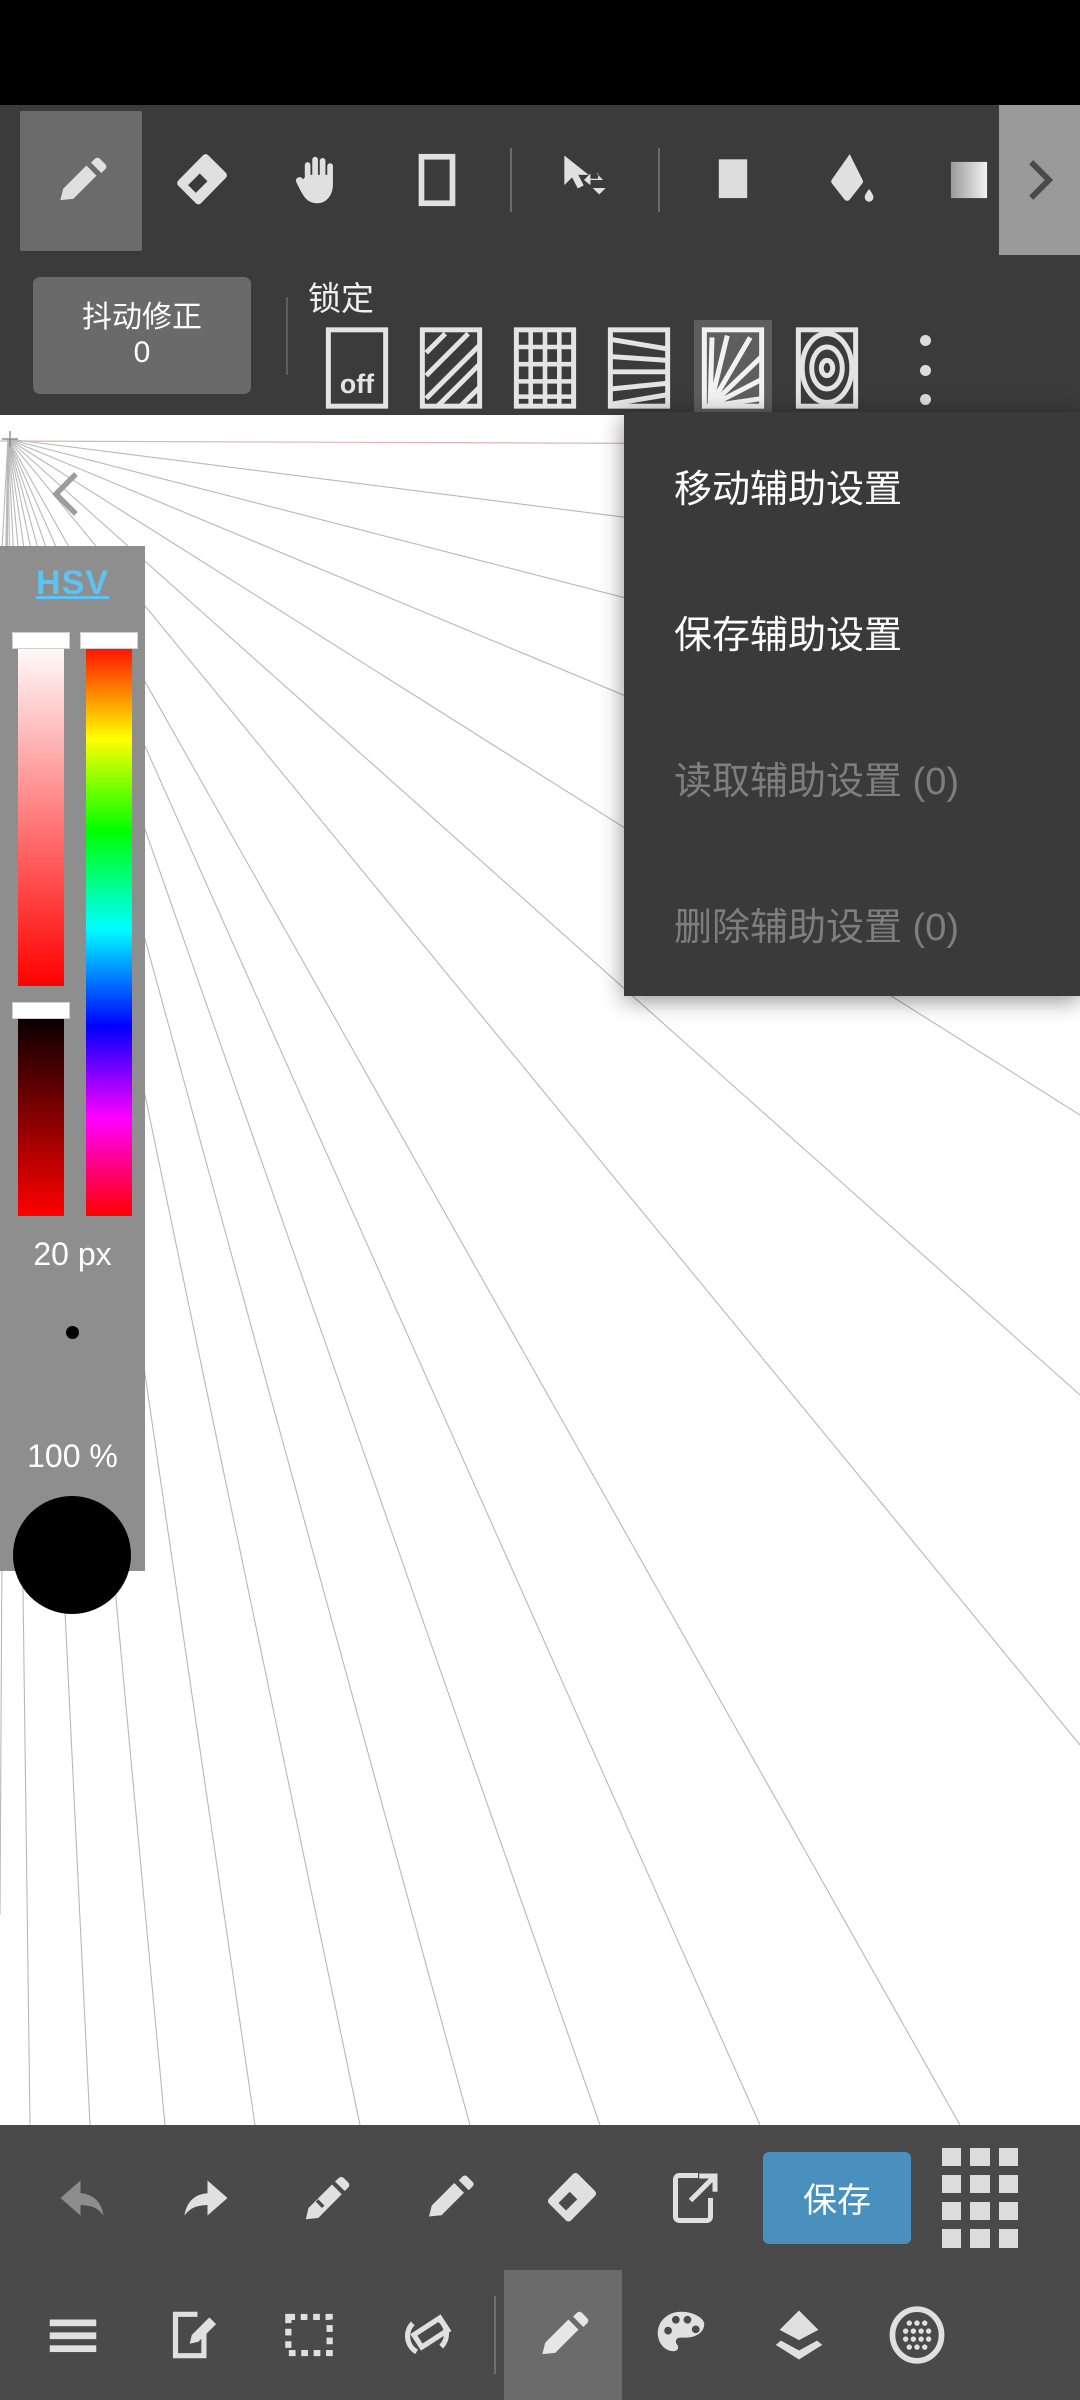 The height and width of the screenshot is (2400, 1080). I want to click on ruler-perspective-icon, so click(639, 368).